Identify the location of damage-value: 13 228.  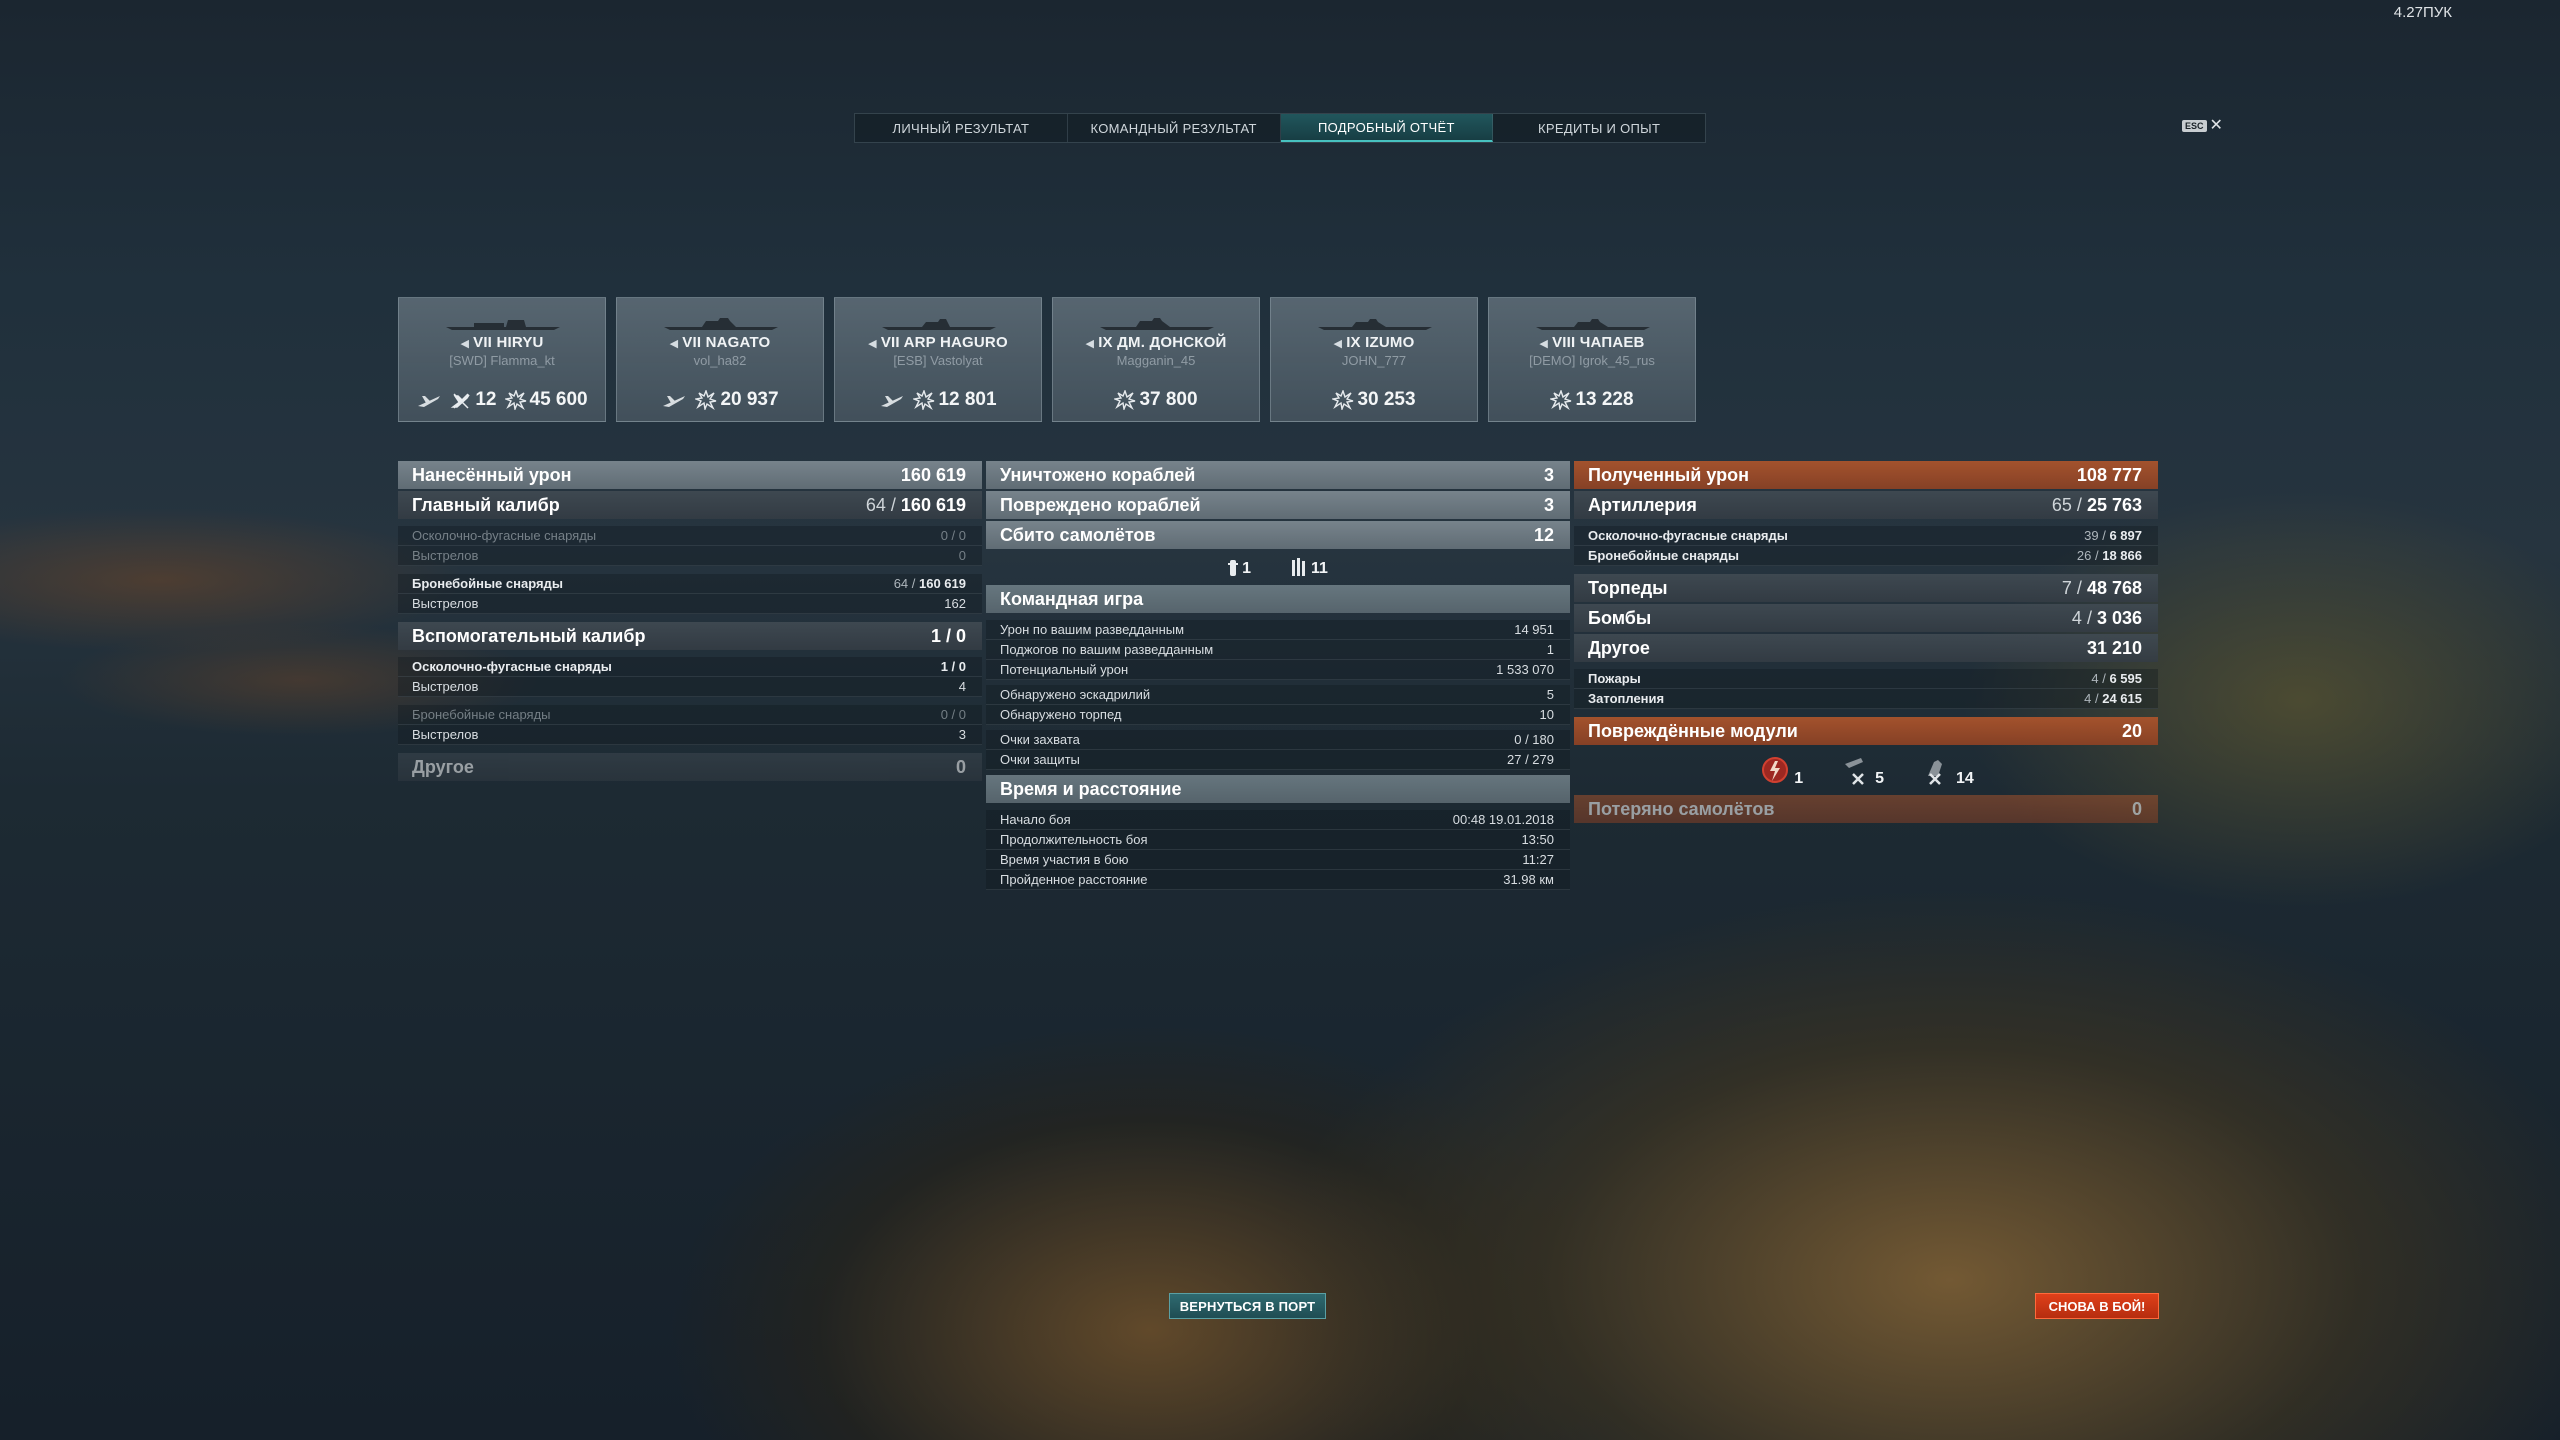
(1604, 399).